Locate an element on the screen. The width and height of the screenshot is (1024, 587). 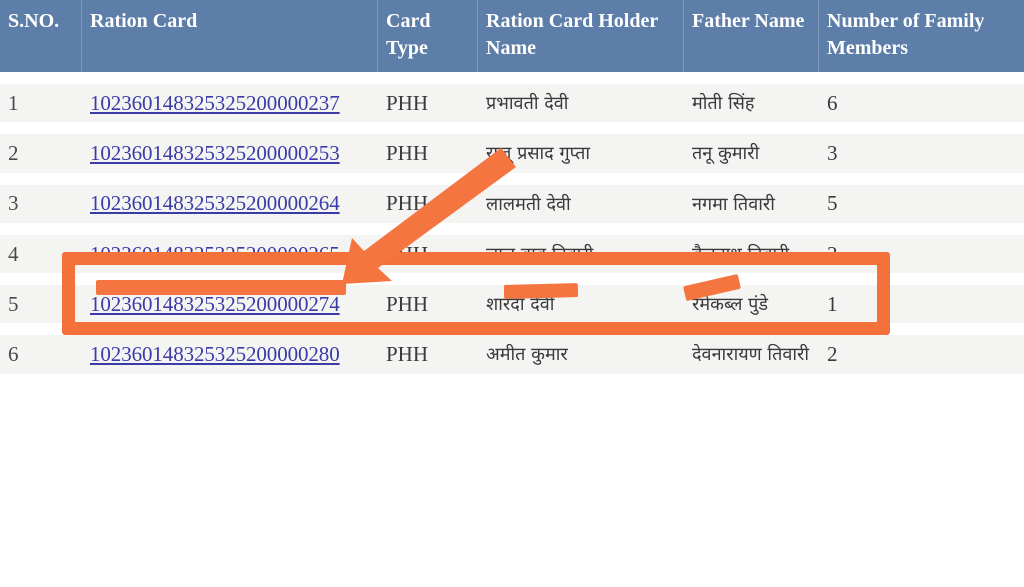
holder-name-value: राजू प्रसाद गुप्ता is located at coordinates (538, 154).